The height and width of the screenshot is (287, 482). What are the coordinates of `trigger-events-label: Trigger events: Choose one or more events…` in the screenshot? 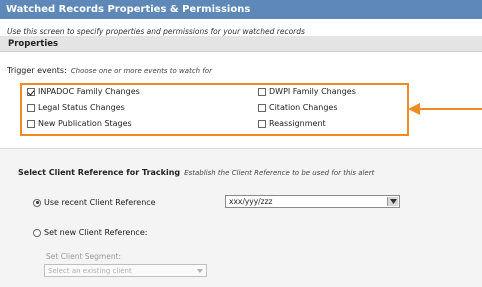 It's located at (109, 70).